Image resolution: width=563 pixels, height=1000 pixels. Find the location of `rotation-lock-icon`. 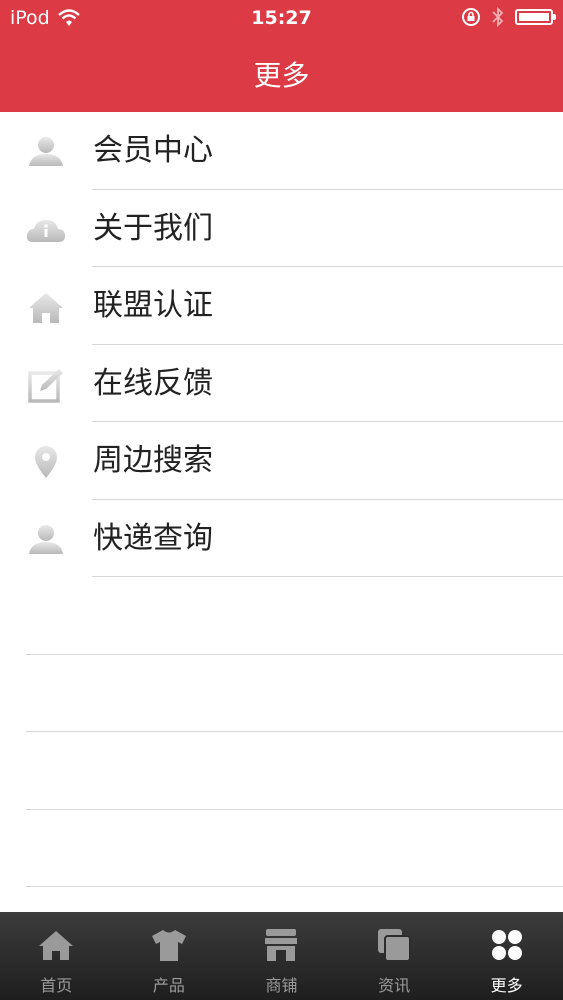

rotation-lock-icon is located at coordinates (471, 17).